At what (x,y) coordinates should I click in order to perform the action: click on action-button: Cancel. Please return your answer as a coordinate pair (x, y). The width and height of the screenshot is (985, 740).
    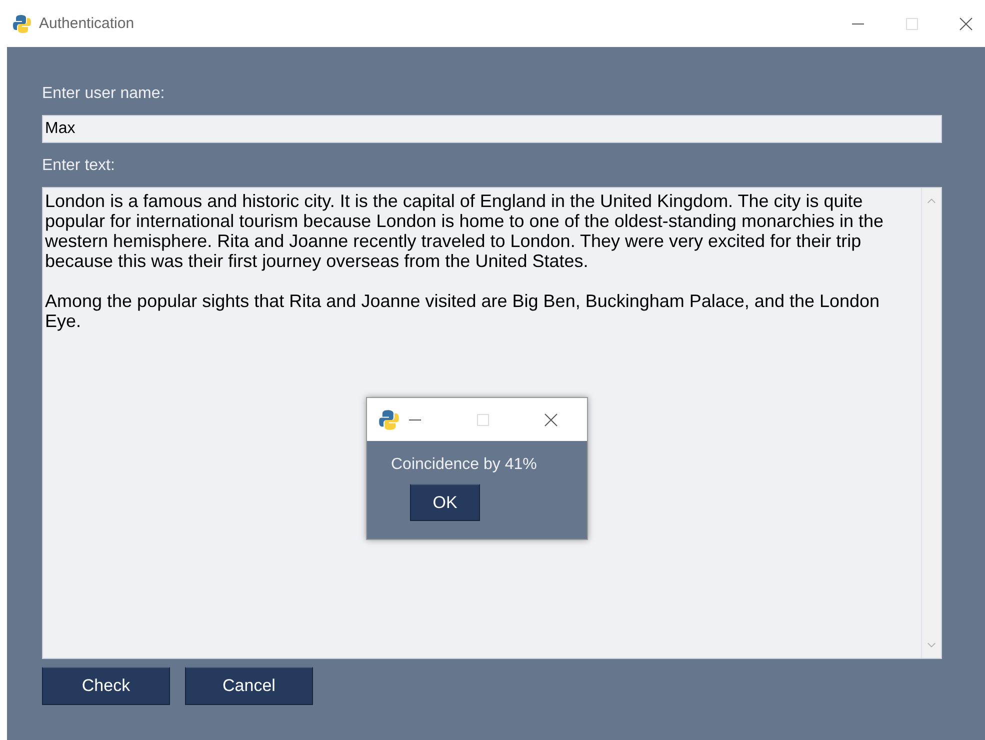
    Looking at the image, I should click on (249, 686).